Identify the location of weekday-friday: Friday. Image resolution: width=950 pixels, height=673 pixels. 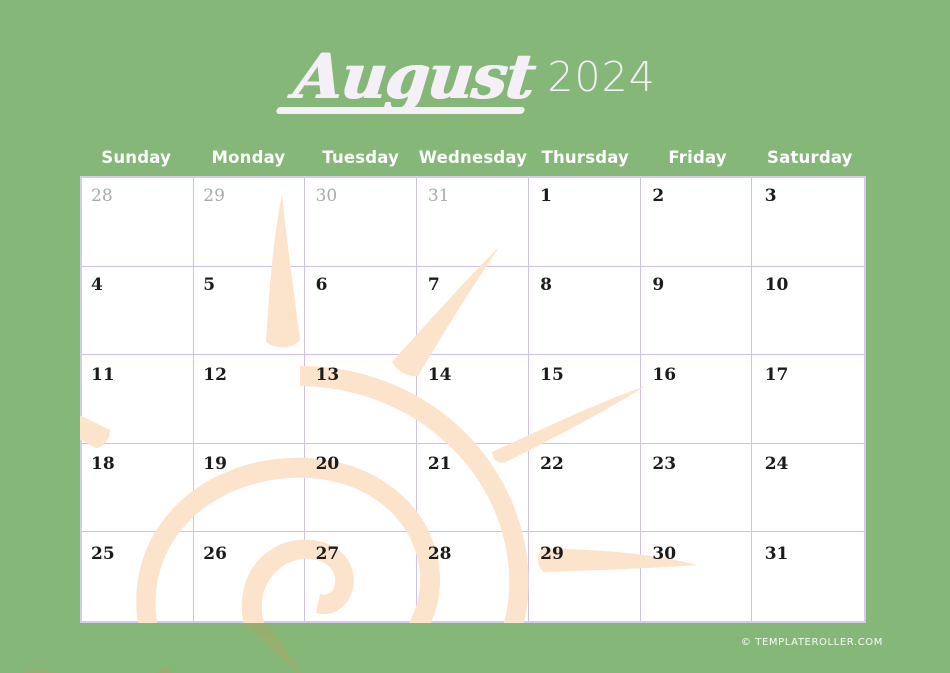
(697, 157).